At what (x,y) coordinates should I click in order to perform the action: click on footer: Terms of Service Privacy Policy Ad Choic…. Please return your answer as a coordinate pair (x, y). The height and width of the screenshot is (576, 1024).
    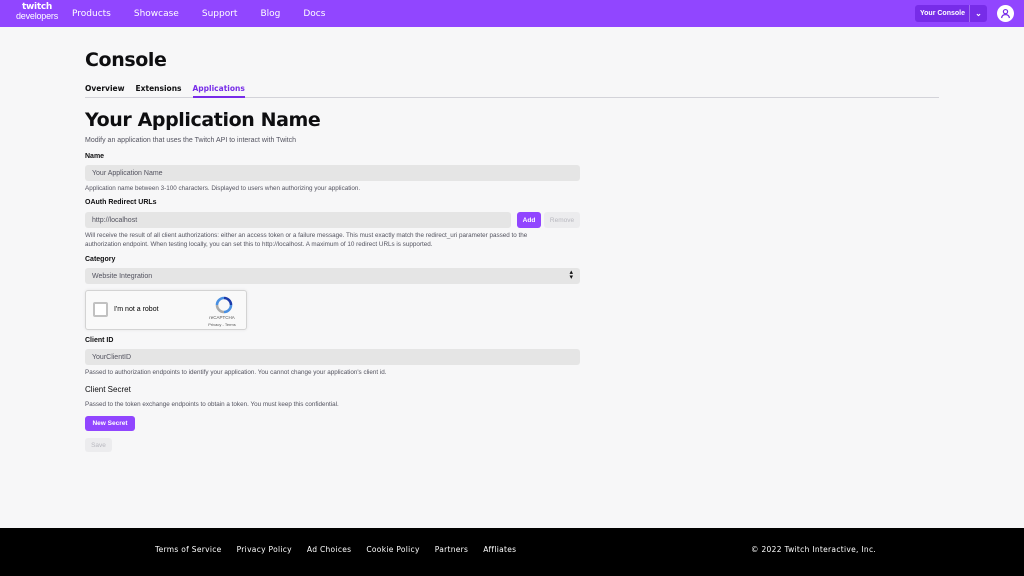
    Looking at the image, I should click on (512, 552).